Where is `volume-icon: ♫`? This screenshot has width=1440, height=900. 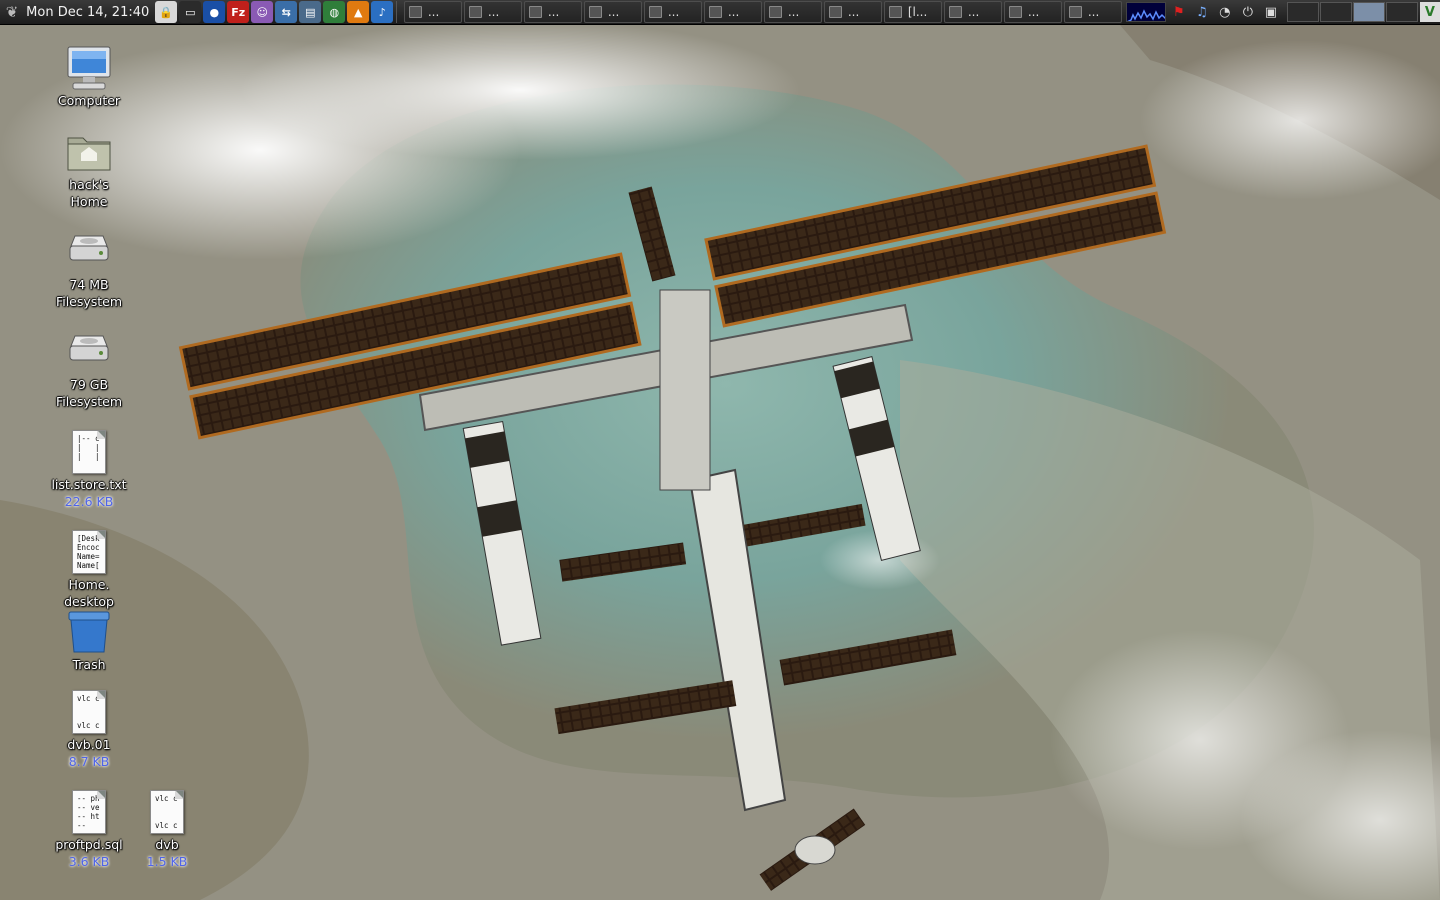
volume-icon: ♫ is located at coordinates (1202, 12).